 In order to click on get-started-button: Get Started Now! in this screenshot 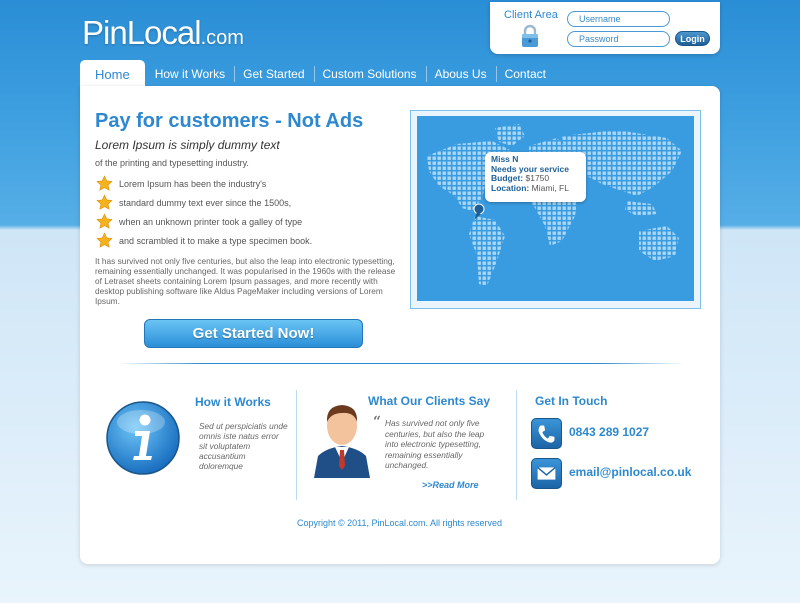, I will do `click(253, 333)`.